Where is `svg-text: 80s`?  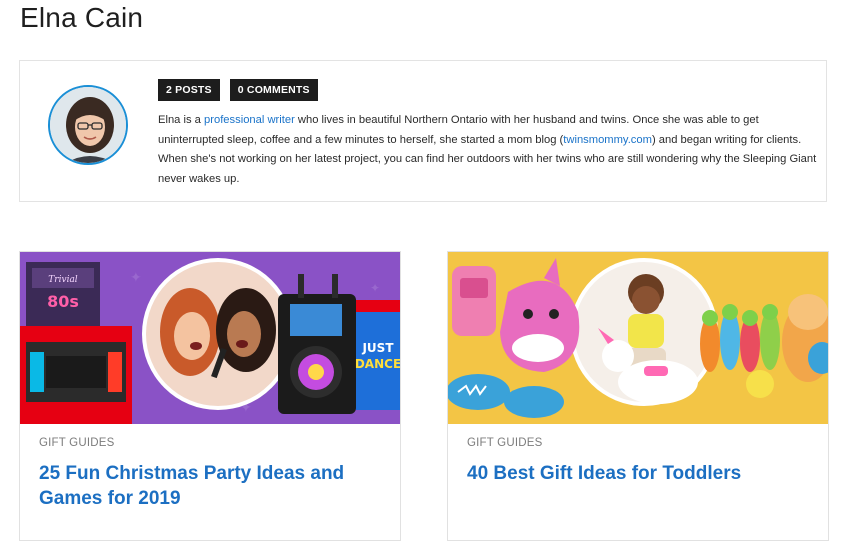
svg-text: 80s is located at coordinates (63, 301).